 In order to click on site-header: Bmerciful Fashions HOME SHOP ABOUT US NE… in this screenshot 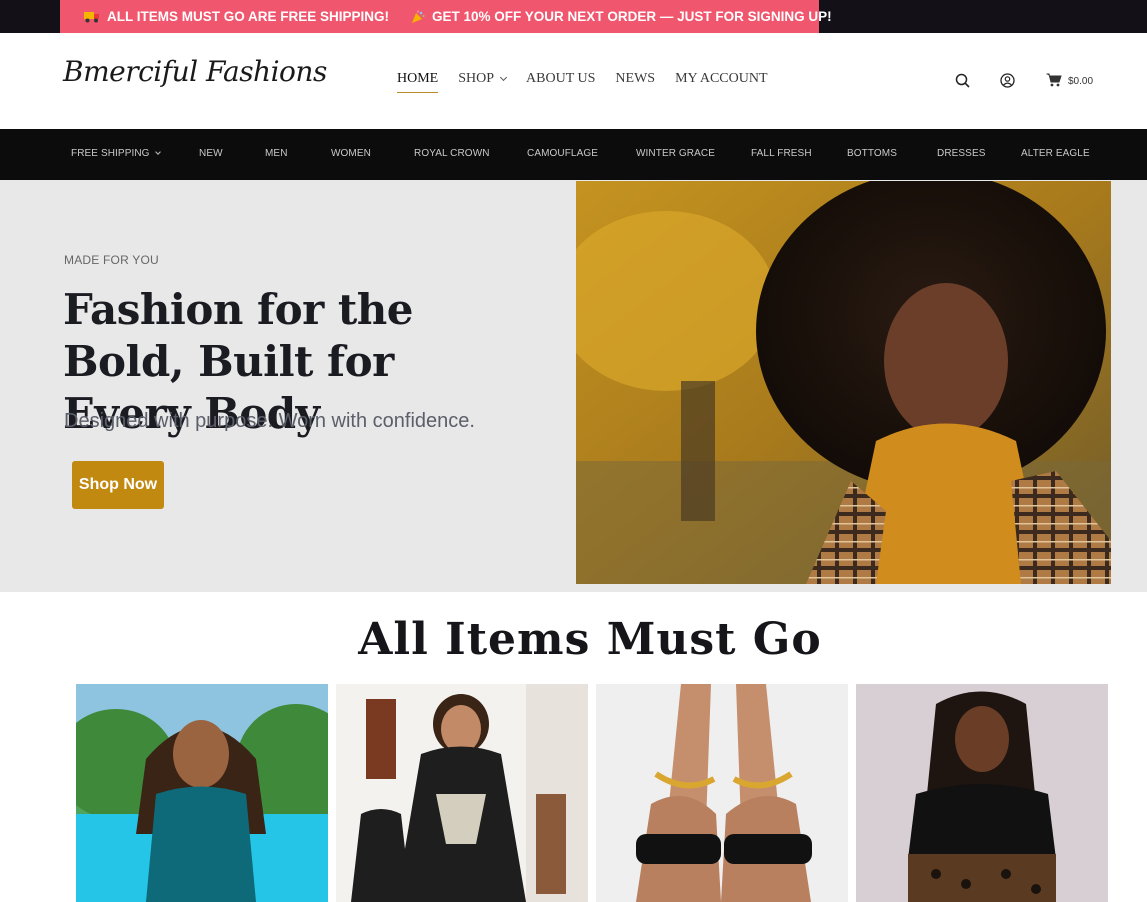, I will do `click(573, 81)`.